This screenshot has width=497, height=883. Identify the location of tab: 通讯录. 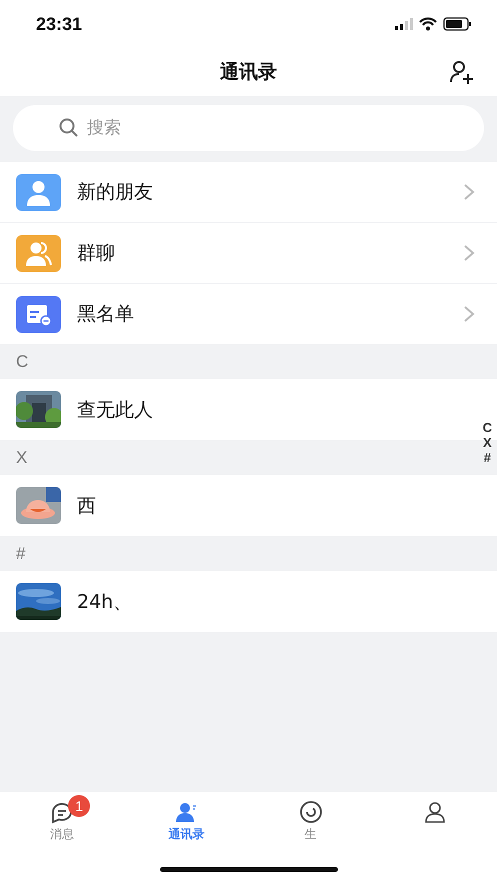
(186, 820).